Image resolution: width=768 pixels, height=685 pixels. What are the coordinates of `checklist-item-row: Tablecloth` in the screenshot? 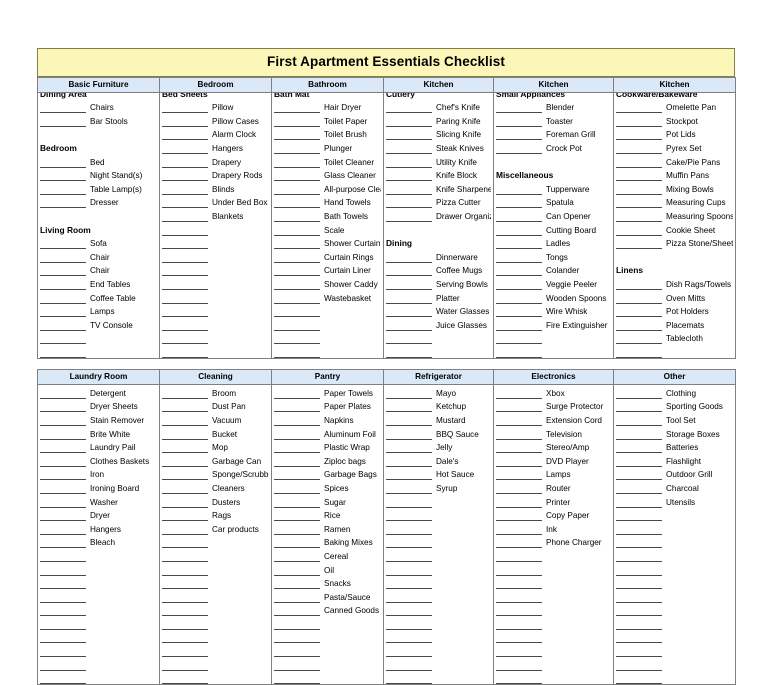 It's located at (674, 338).